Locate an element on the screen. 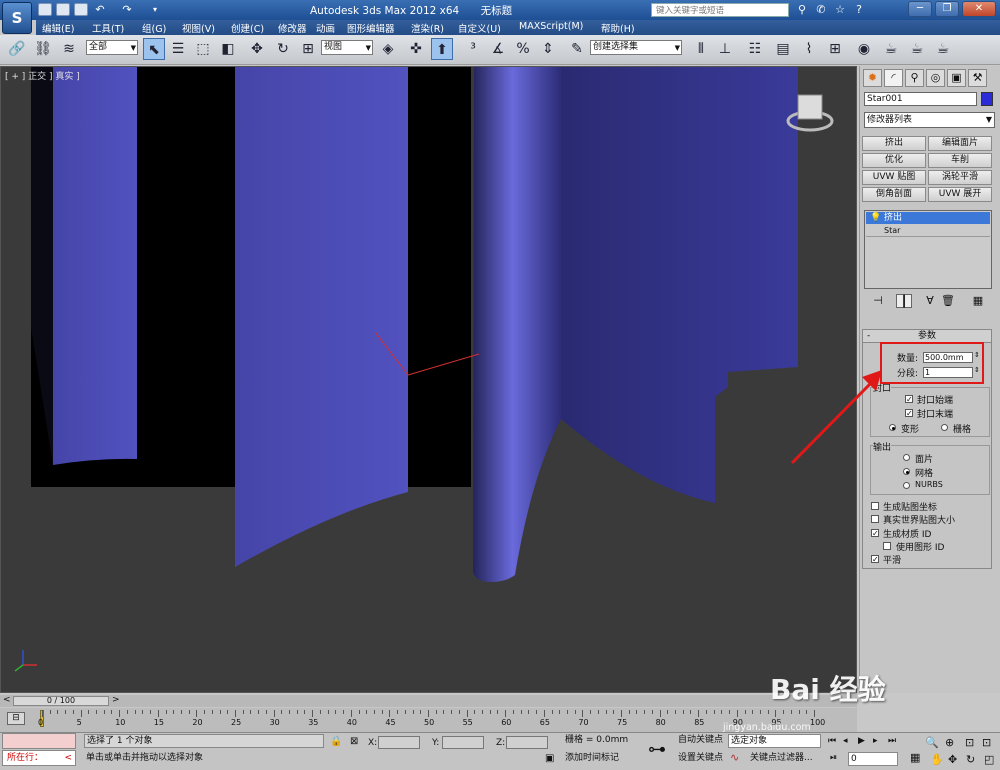 The image size is (1000, 770). layer-manager-icon: ☷ is located at coordinates (755, 49).